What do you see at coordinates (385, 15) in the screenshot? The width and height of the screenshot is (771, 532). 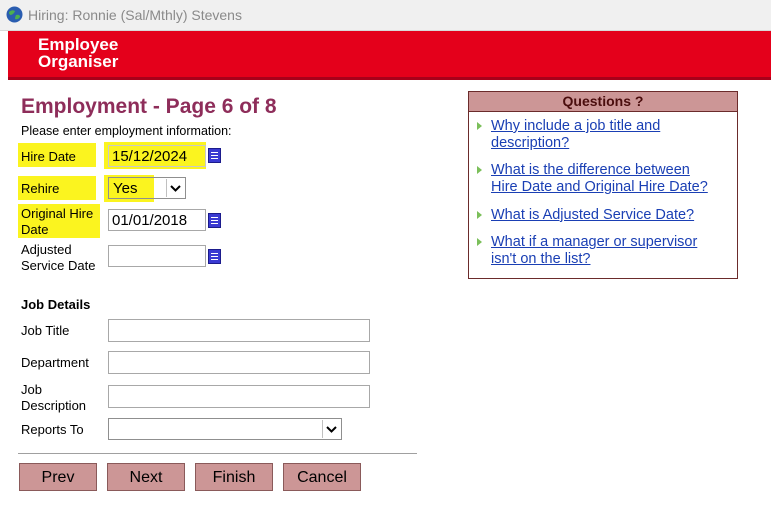 I see `window-titlebar: Hiring: Ronnie (Sal/Mthly) Stevens` at bounding box center [385, 15].